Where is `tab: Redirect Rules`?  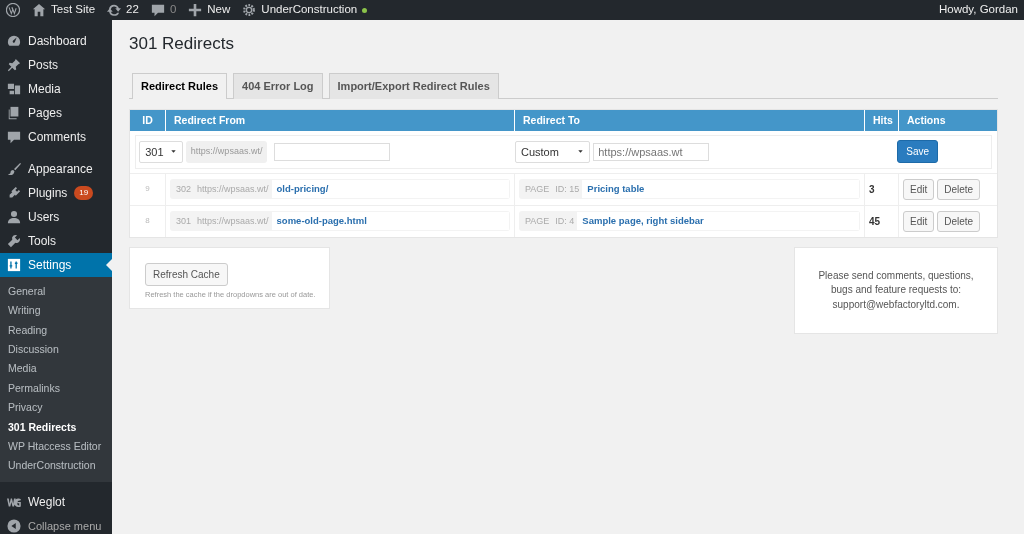
tab: Redirect Rules is located at coordinates (180, 86).